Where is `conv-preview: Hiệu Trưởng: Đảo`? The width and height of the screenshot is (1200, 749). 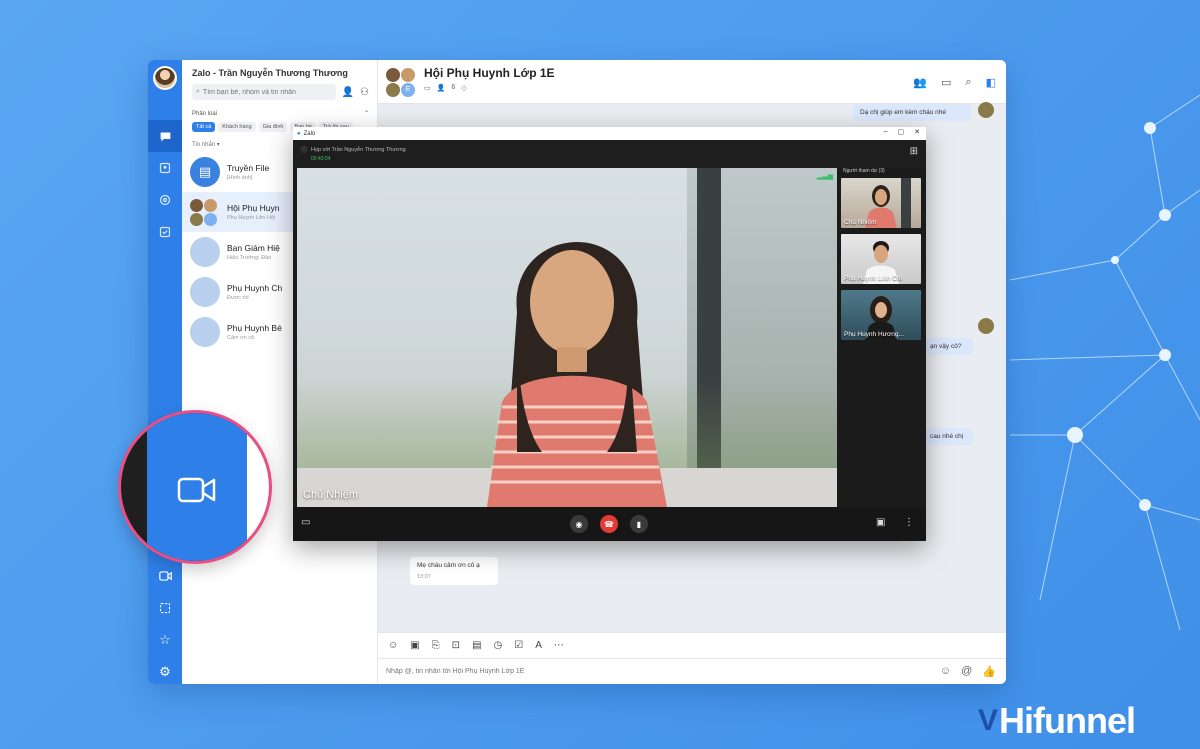 conv-preview: Hiệu Trưởng: Đảo is located at coordinates (249, 258).